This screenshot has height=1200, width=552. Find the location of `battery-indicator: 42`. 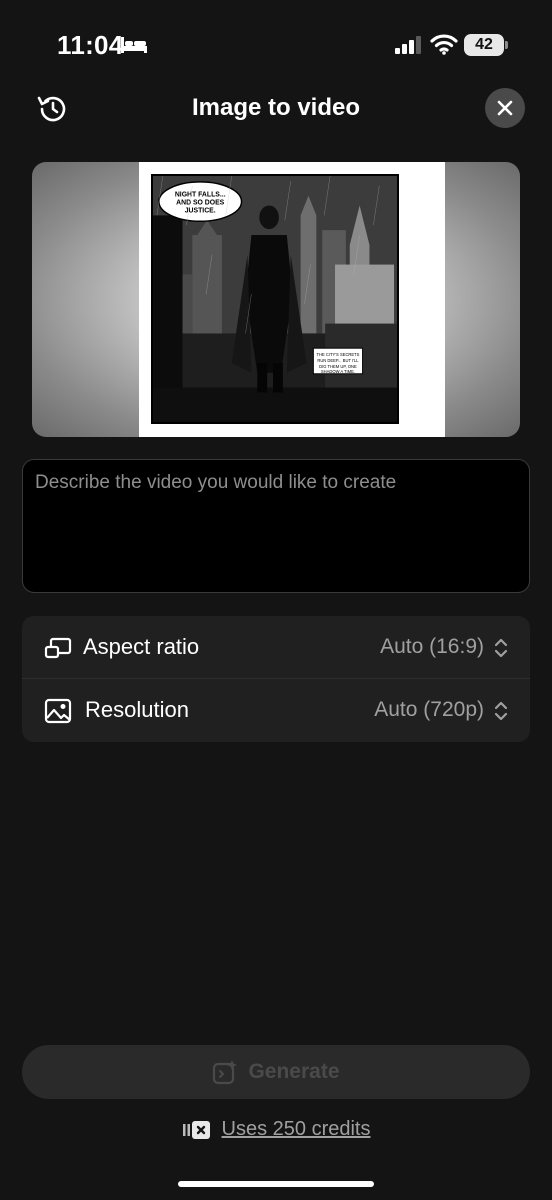

battery-indicator: 42 is located at coordinates (484, 45).